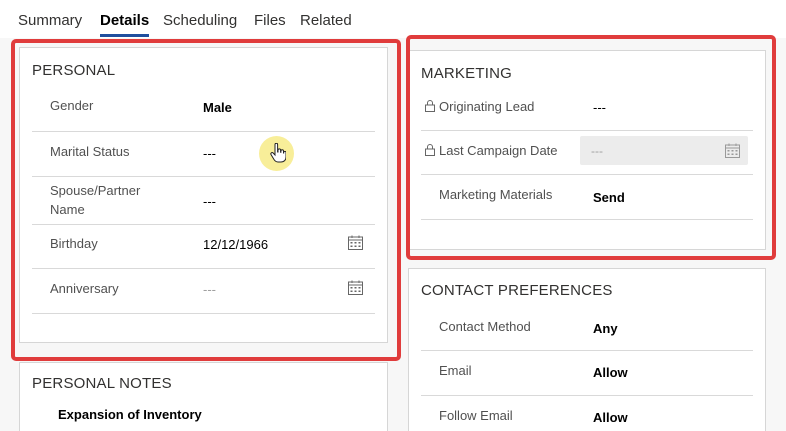  I want to click on field-label: Marital Status, so click(90, 151).